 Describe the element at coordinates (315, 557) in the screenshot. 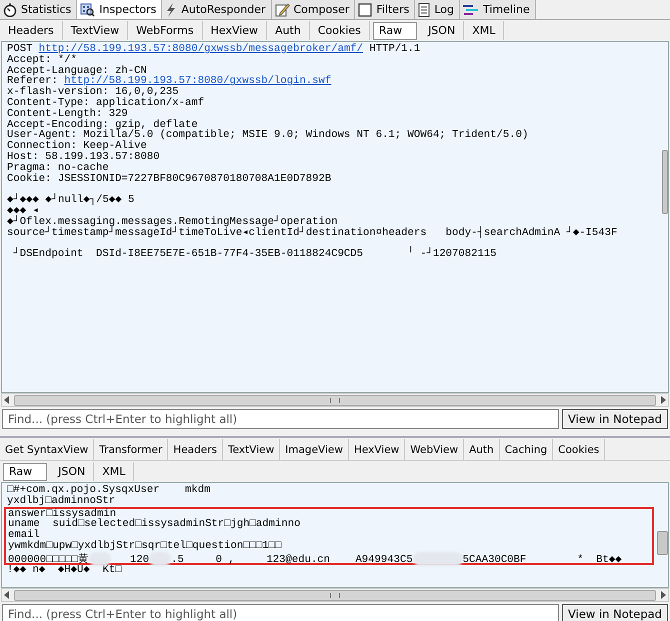

I see `response-line: 000000□□□□□黄 120 .5 0 , 123@edu.cn A949943C5 5CAA30C0BF * Bt◆◆` at that location.